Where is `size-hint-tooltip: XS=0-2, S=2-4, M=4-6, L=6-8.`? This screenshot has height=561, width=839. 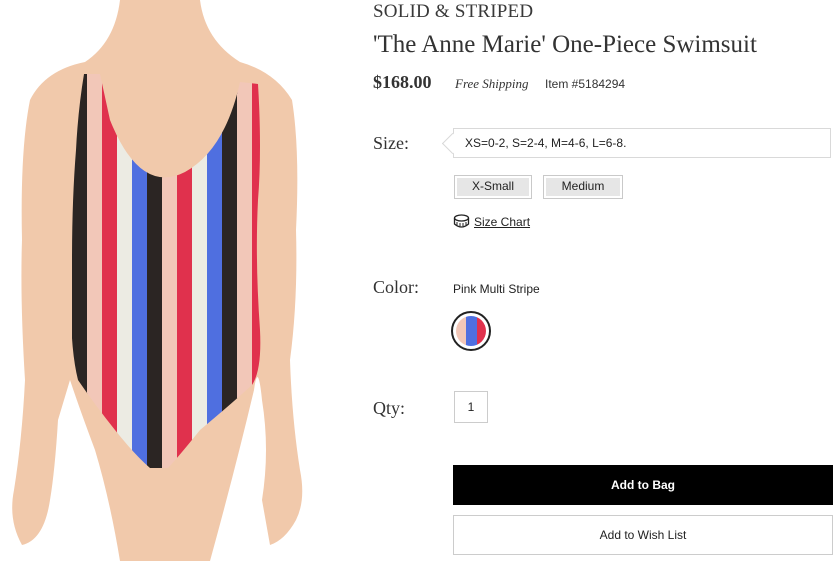
size-hint-tooltip: XS=0-2, S=2-4, M=4-6, L=6-8. is located at coordinates (642, 143).